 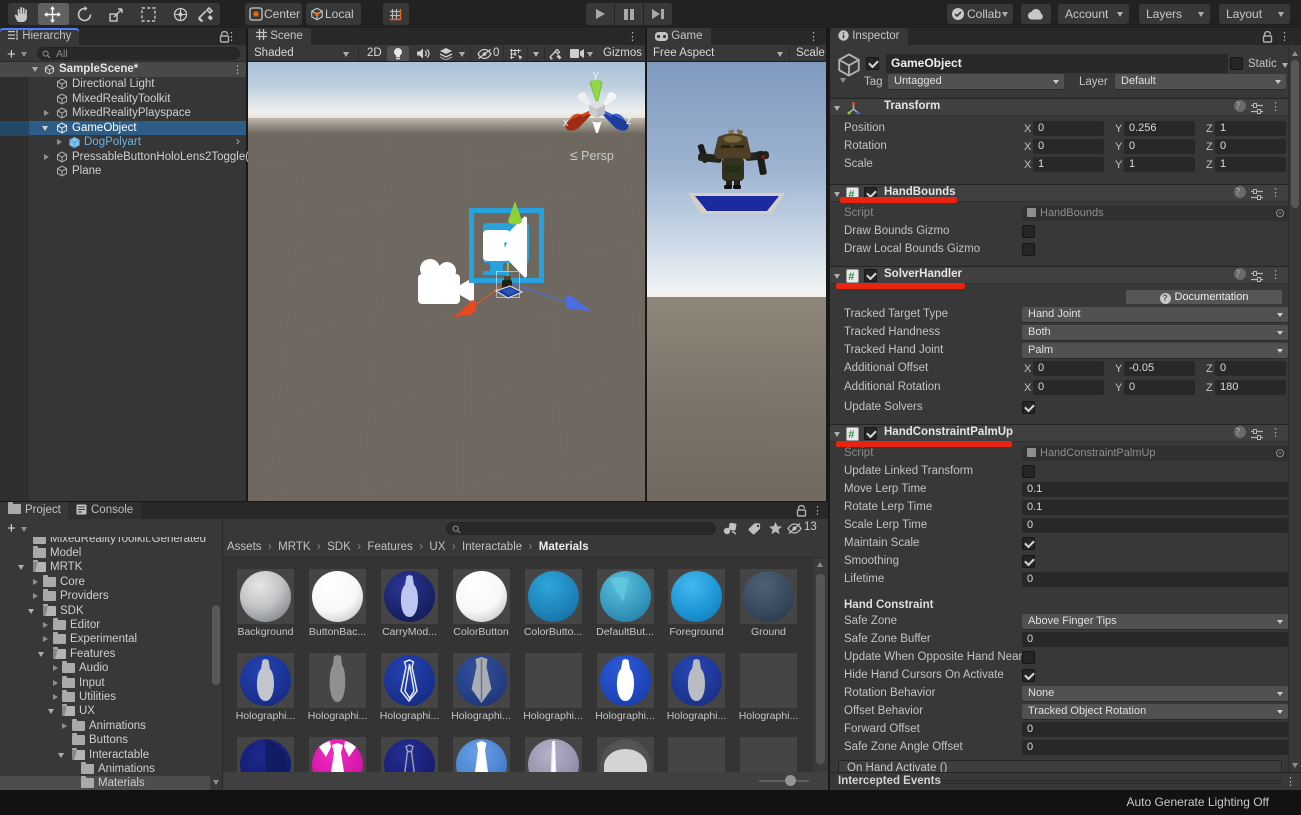 What do you see at coordinates (596, 75) in the screenshot?
I see `svg-text: y` at bounding box center [596, 75].